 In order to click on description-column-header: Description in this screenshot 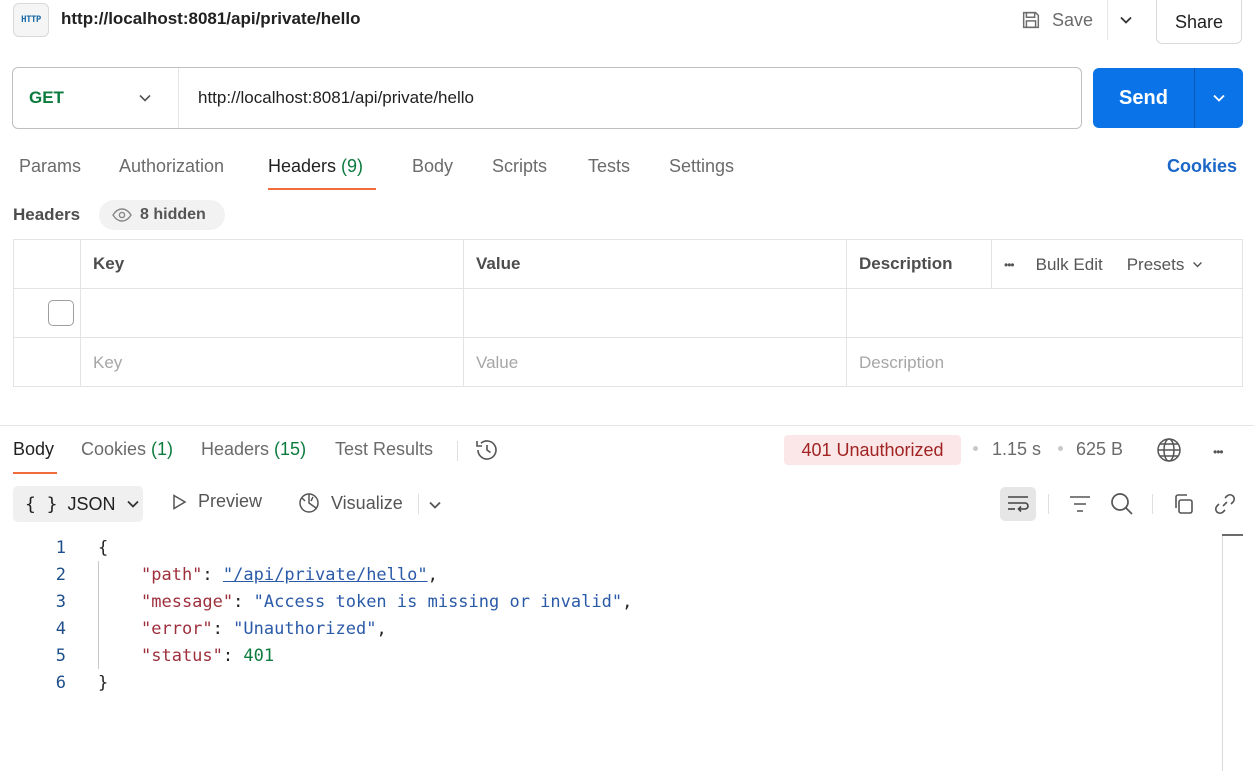, I will do `click(919, 264)`.